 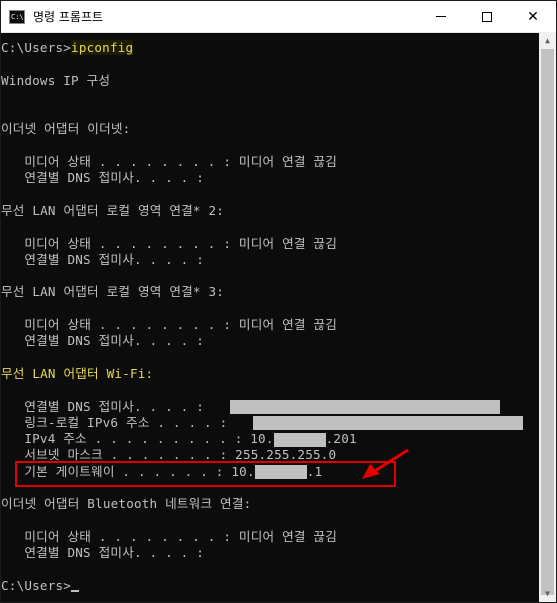 I want to click on prompt-line: C:\Users>, so click(x=270, y=586).